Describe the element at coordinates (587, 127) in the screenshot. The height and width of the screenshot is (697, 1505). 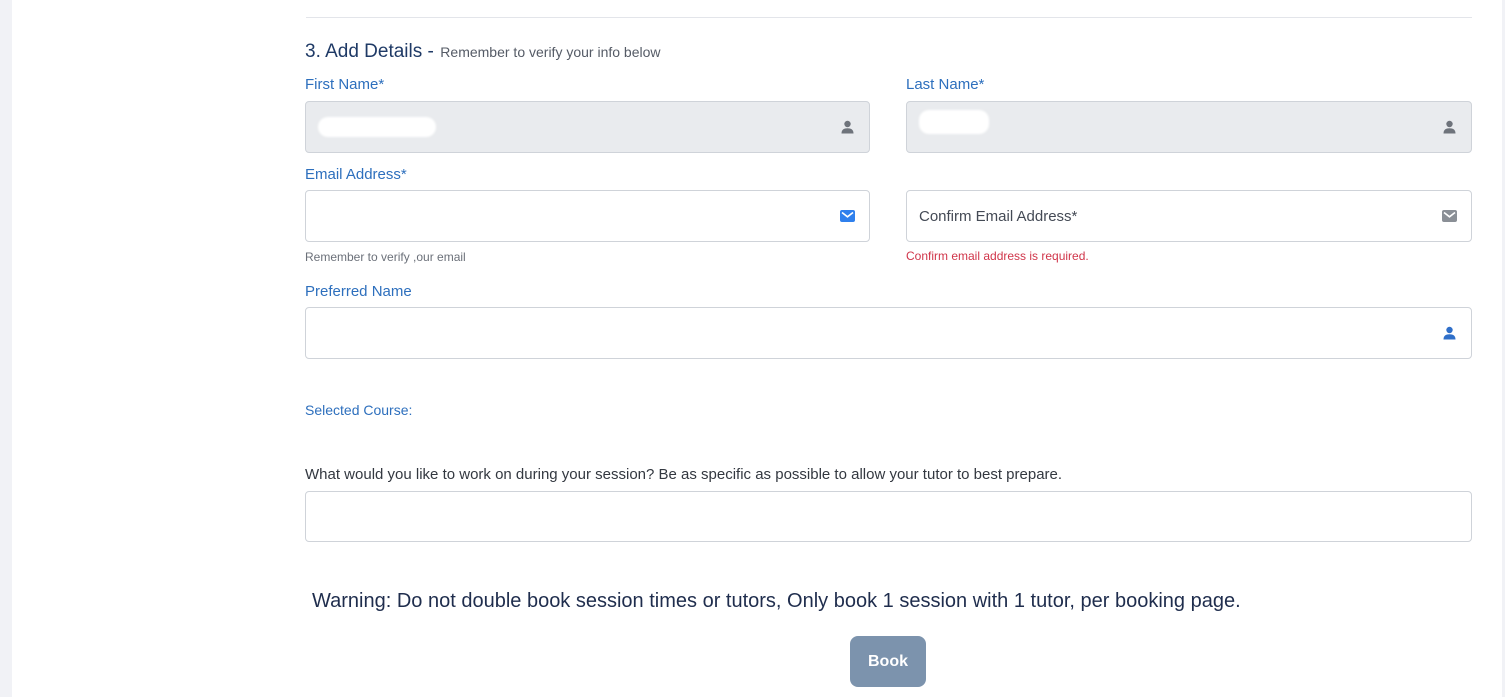
I see `first-name-field` at that location.